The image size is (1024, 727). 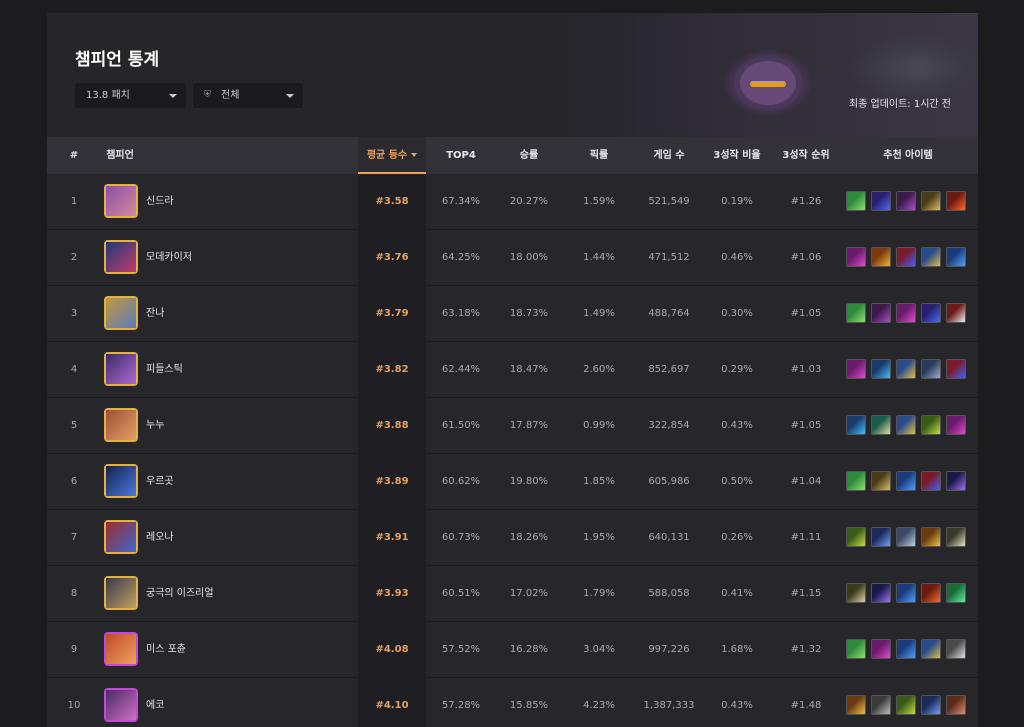 I want to click on col-3star-placement: 3성작 순위, so click(x=806, y=155).